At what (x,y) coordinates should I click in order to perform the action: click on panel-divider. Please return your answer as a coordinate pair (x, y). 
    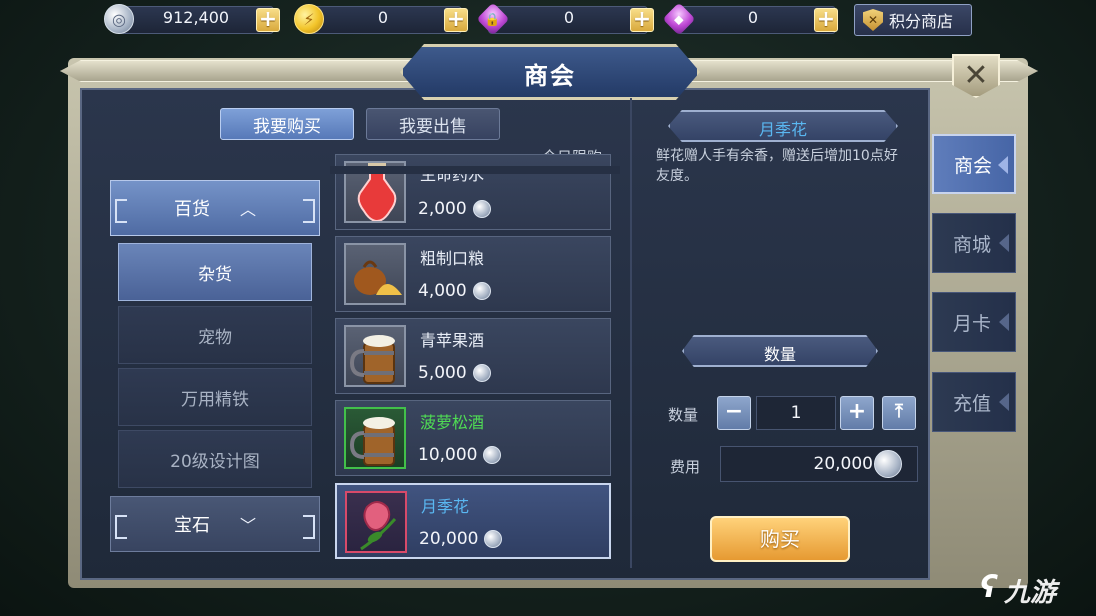
    Looking at the image, I should click on (631, 333).